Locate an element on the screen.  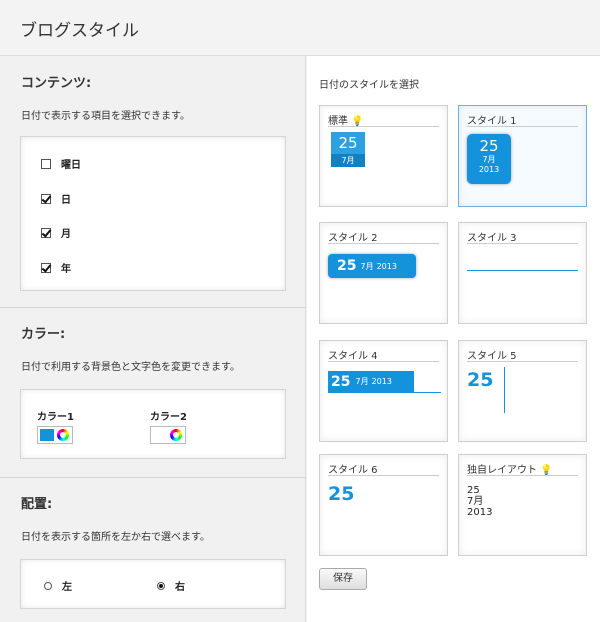
checkbox-label: 曜日 is located at coordinates (71, 165).